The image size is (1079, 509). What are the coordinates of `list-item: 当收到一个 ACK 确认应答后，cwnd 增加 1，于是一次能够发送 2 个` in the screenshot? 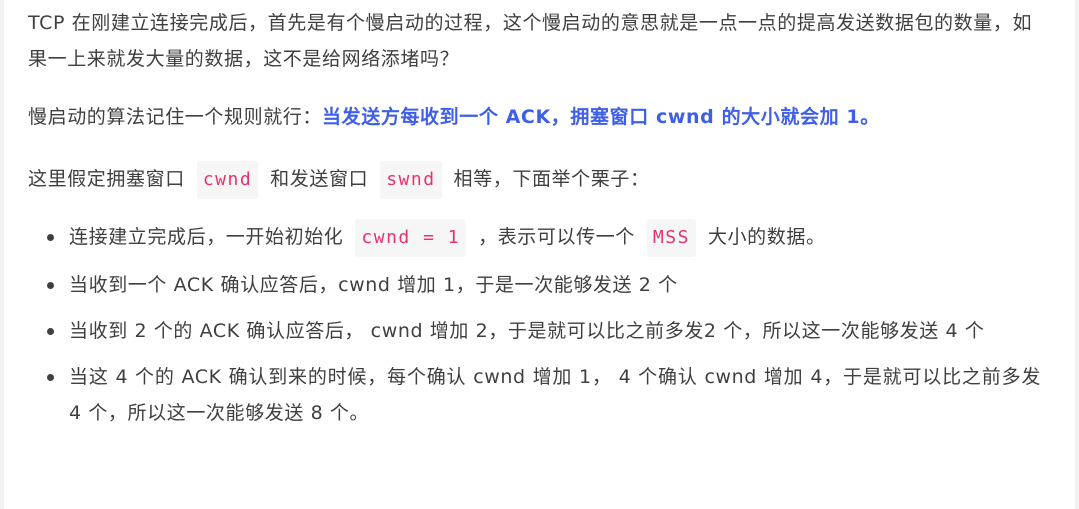 It's located at (534, 285).